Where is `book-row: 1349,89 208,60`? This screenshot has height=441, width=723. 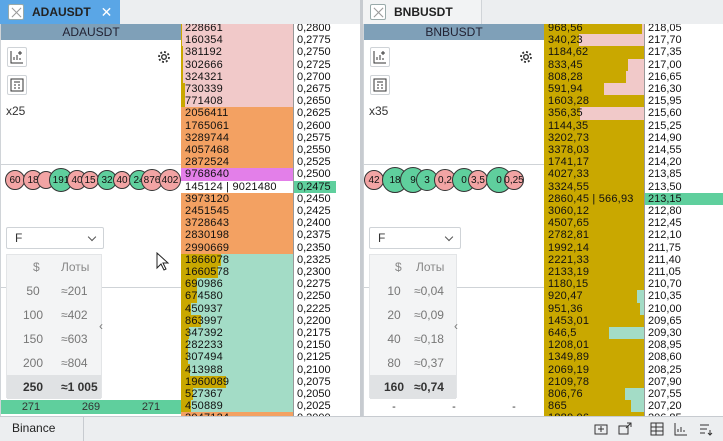 book-row: 1349,89 208,60 is located at coordinates (633, 357).